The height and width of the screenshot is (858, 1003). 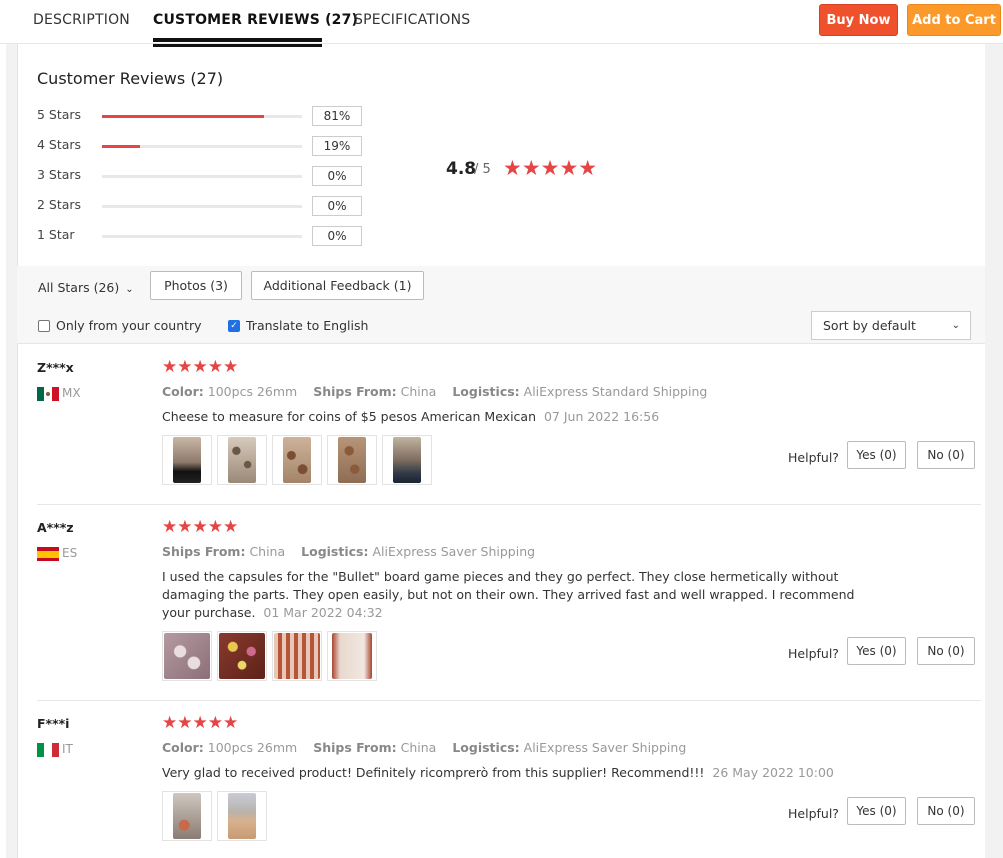 I want to click on tab-specifications: SPECIFICATIONS, so click(x=412, y=20).